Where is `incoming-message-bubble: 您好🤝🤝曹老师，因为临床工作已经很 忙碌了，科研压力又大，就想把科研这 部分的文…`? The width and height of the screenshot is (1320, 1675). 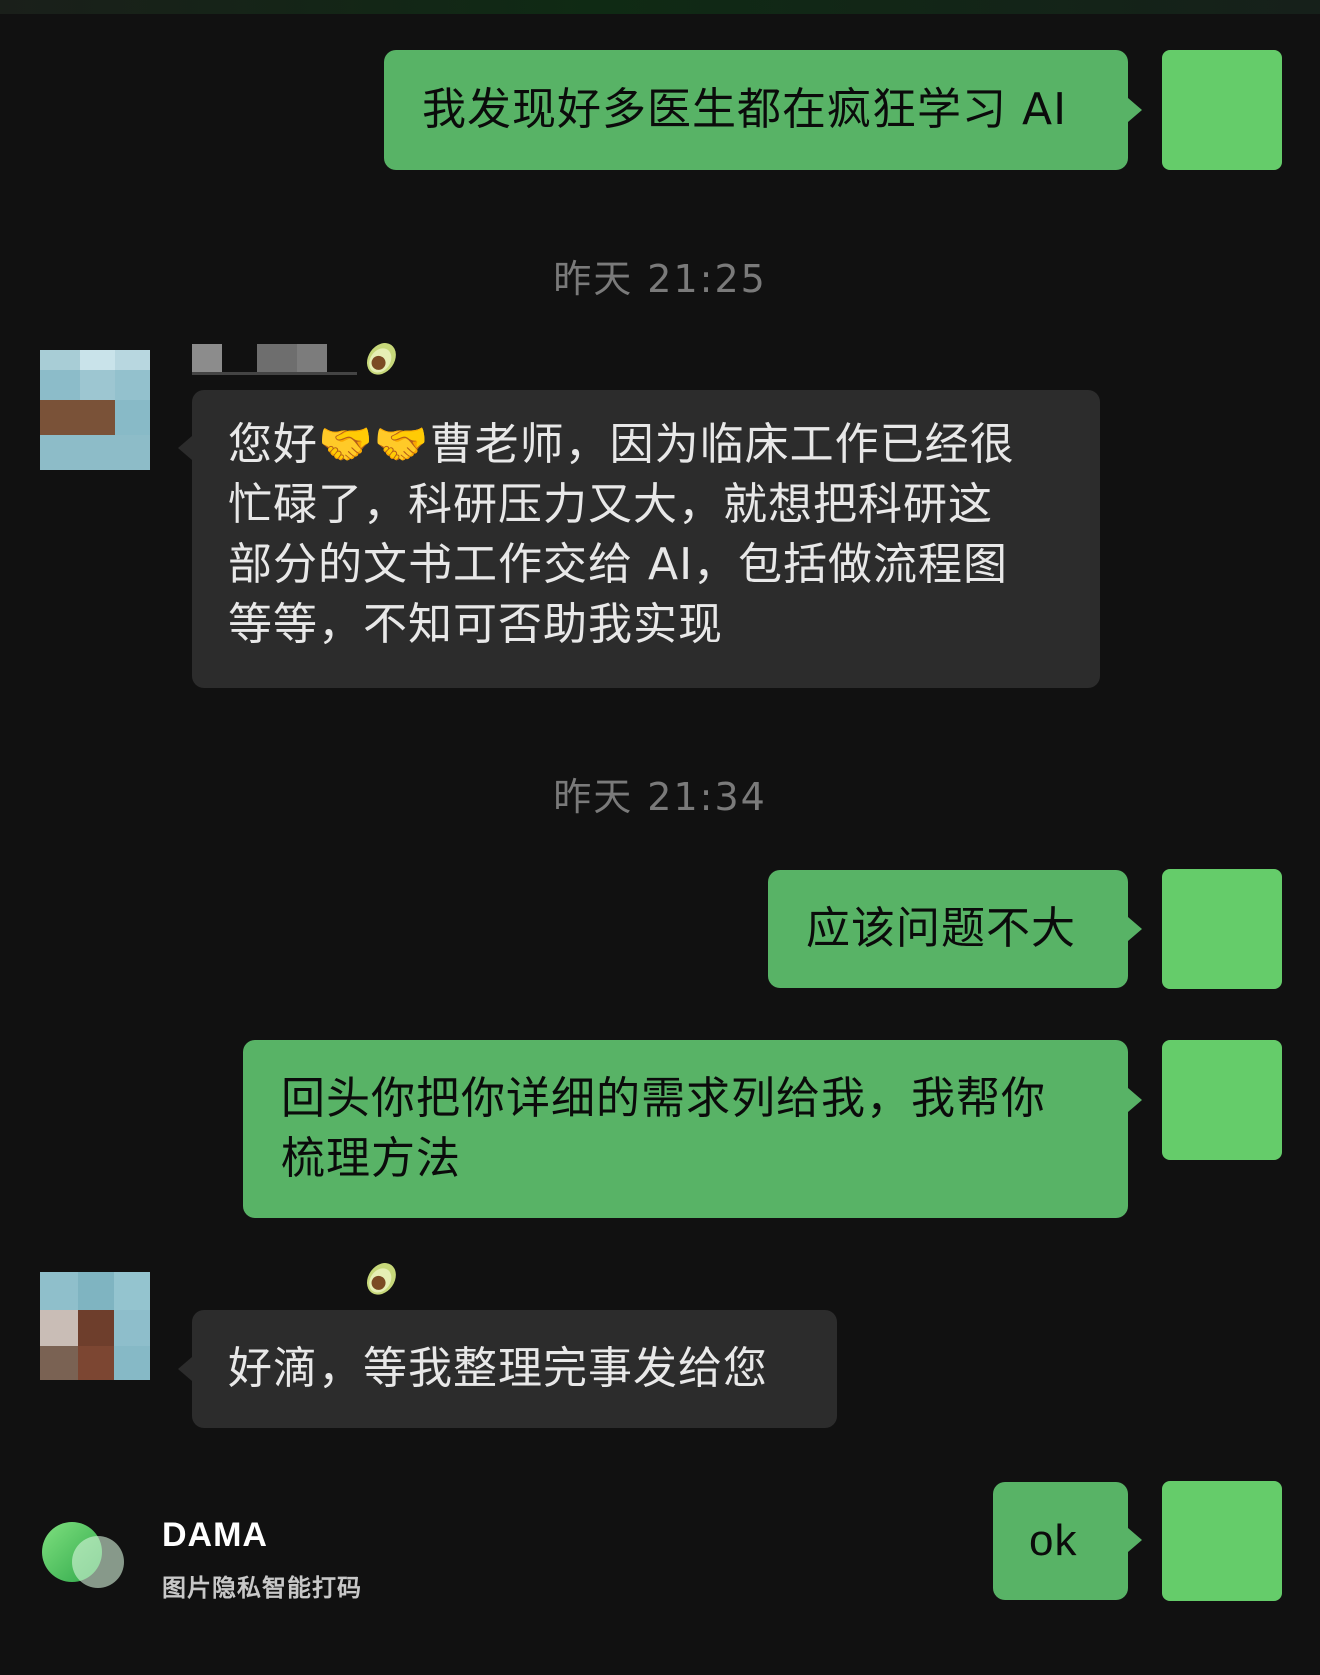 incoming-message-bubble: 您好🤝🤝曹老师，因为临床工作已经很 忙碌了，科研压力又大，就想把科研这 部分的文… is located at coordinates (646, 539).